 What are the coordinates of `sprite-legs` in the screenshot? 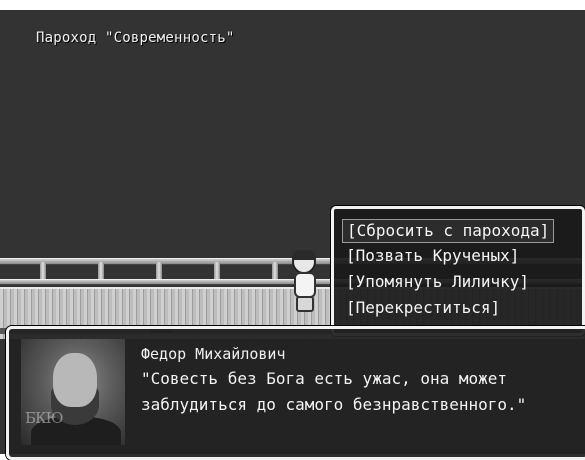 It's located at (305, 304).